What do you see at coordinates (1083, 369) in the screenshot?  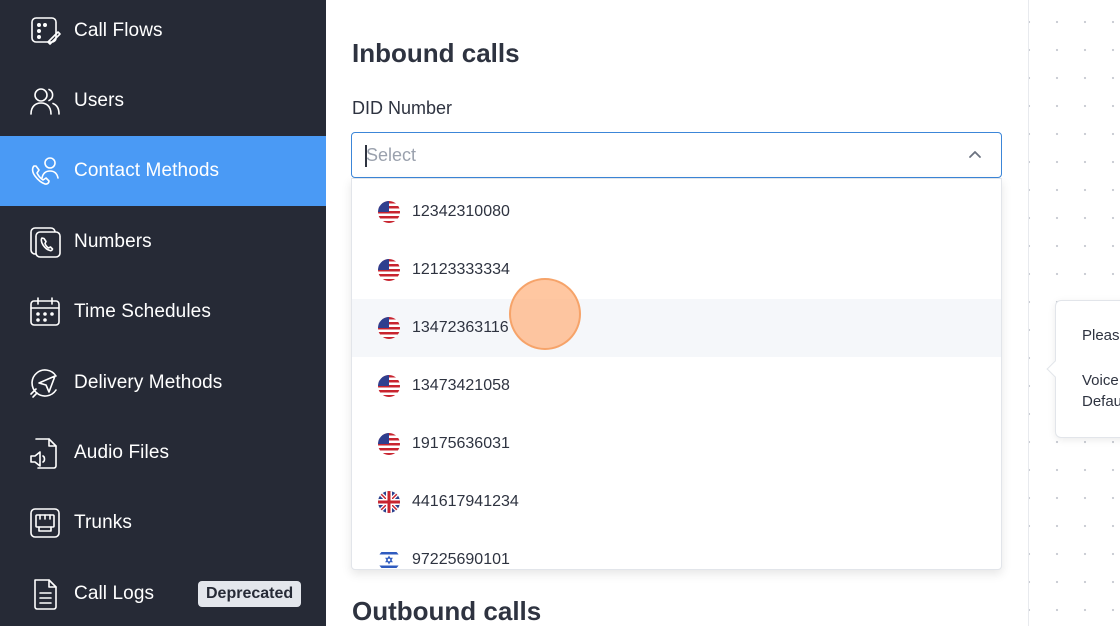 I see `info-popover: Pleas Voice Defau` at bounding box center [1083, 369].